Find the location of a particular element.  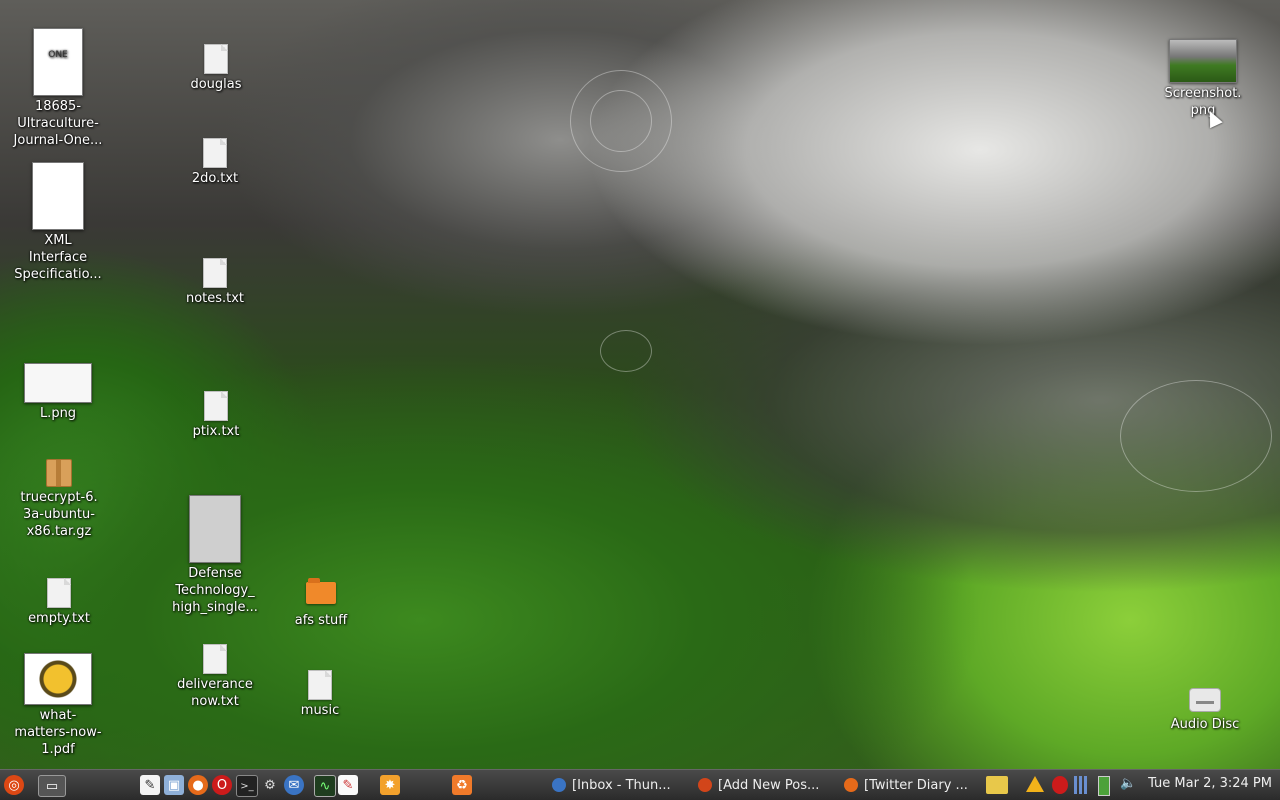

desktop-icon-audio-disc: Audio Disc is located at coordinates (1205, 710).